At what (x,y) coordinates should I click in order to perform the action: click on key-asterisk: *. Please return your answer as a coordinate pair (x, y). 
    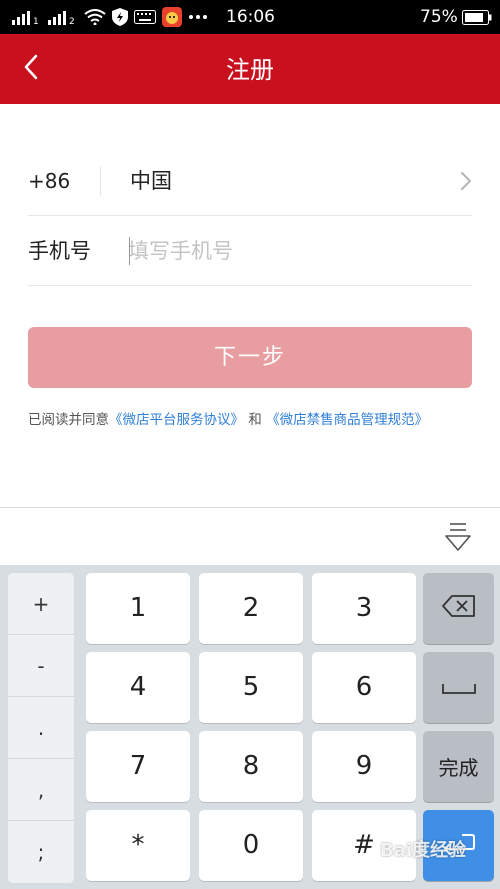
    Looking at the image, I should click on (138, 845).